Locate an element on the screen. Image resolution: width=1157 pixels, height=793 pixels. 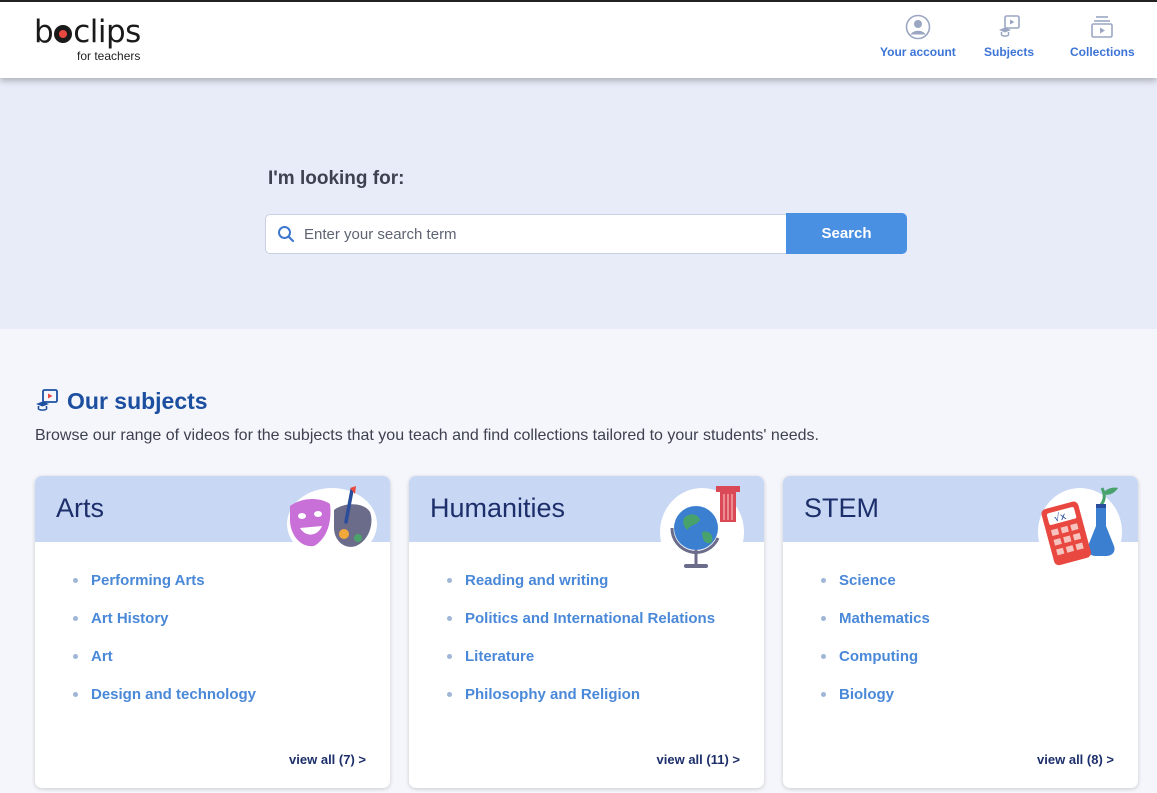
search-button: Search is located at coordinates (846, 233).